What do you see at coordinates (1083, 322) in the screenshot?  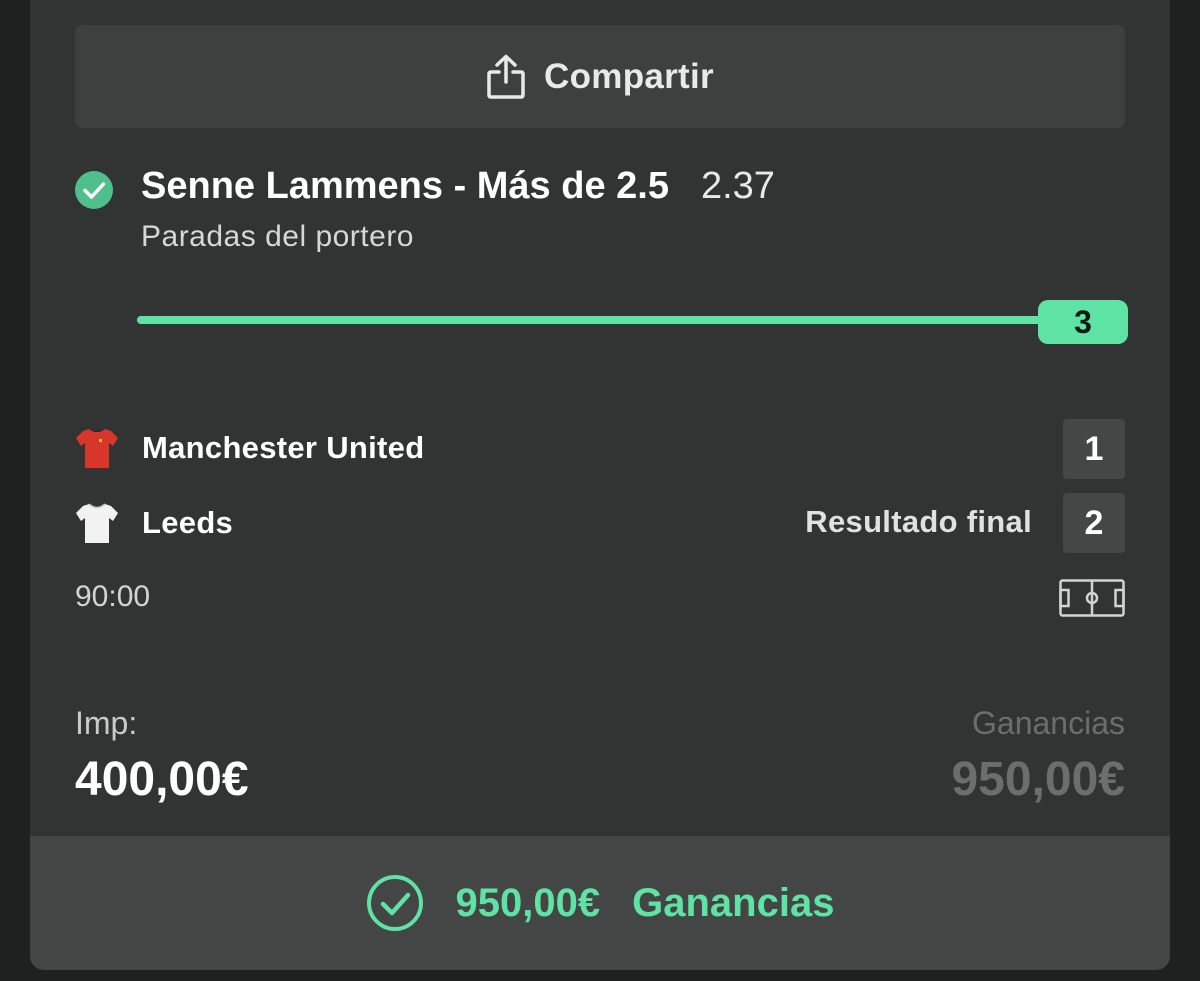 I see `progress-value-badge: 3` at bounding box center [1083, 322].